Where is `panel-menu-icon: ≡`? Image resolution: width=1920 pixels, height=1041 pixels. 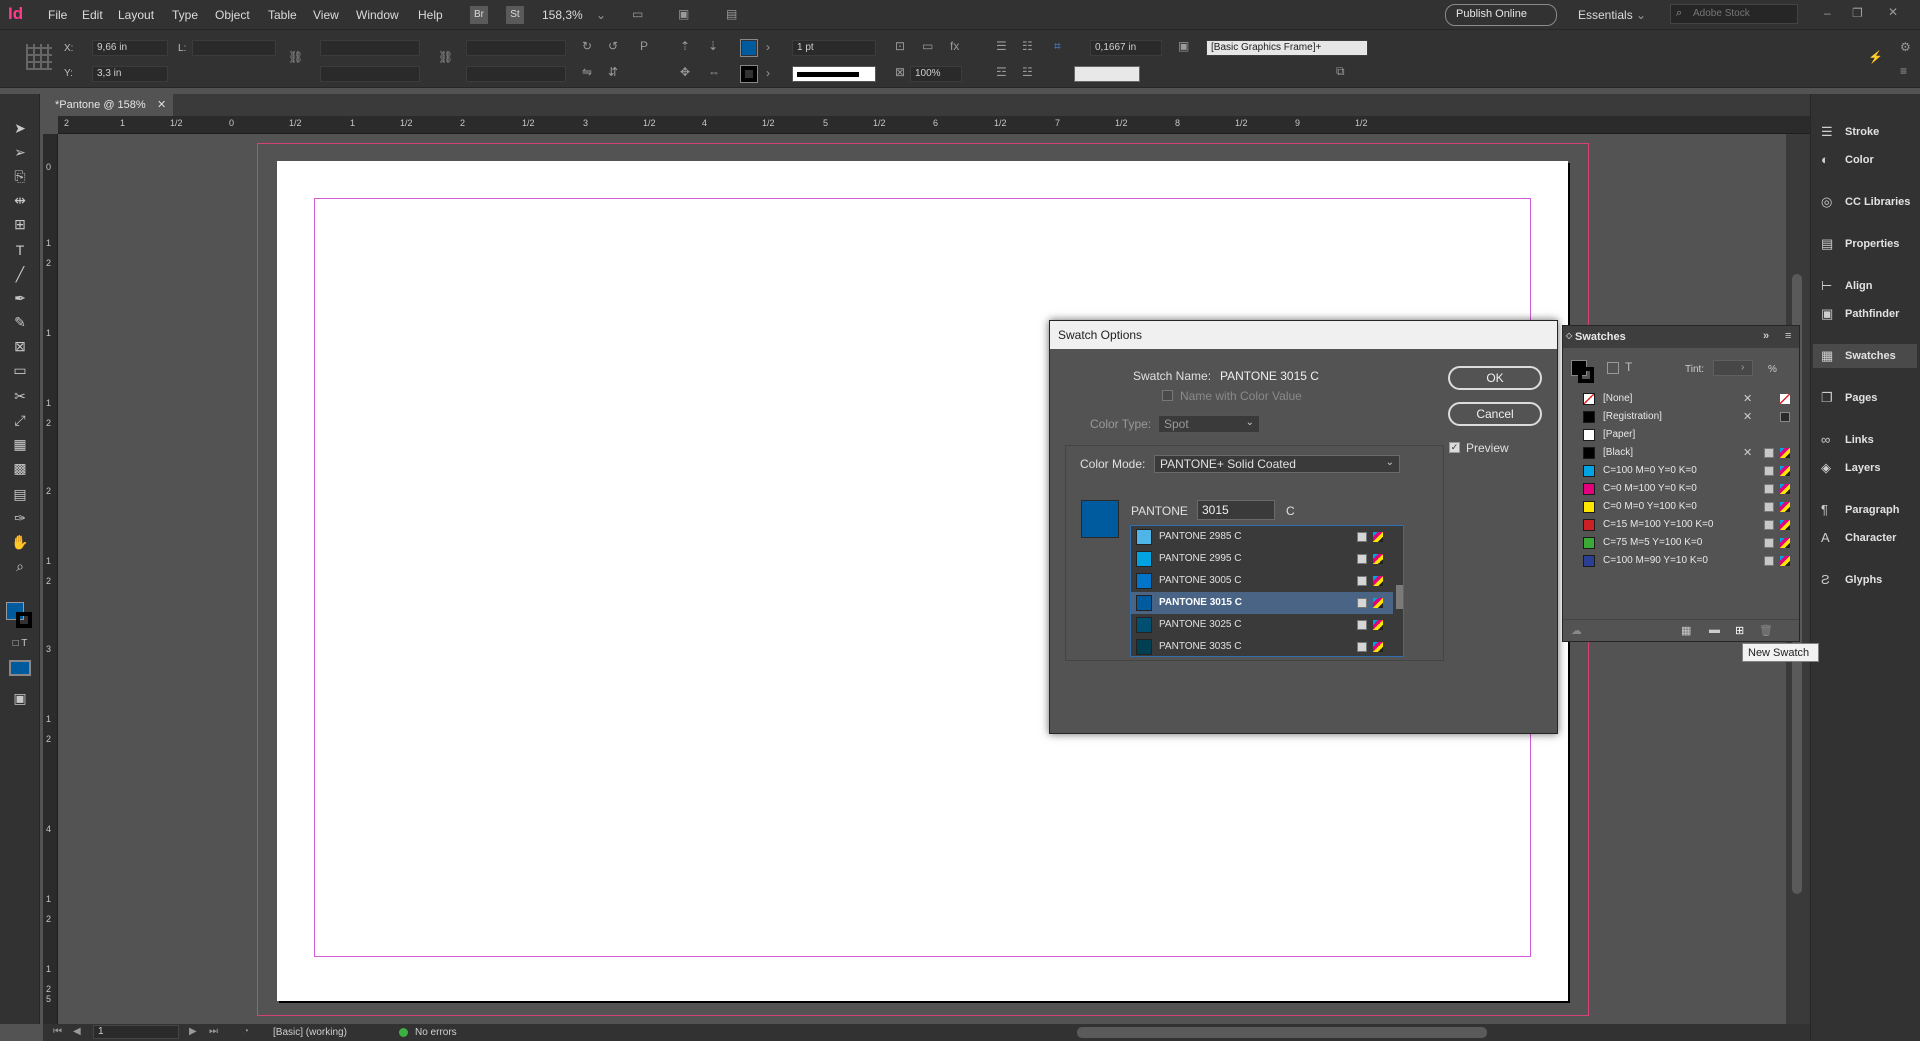
panel-menu-icon: ≡ is located at coordinates (1903, 71).